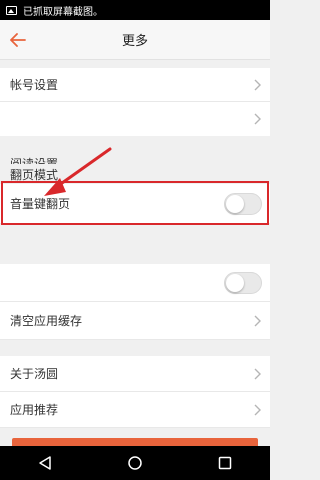  Describe the element at coordinates (45, 463) in the screenshot. I see `back-nav-icon` at that location.